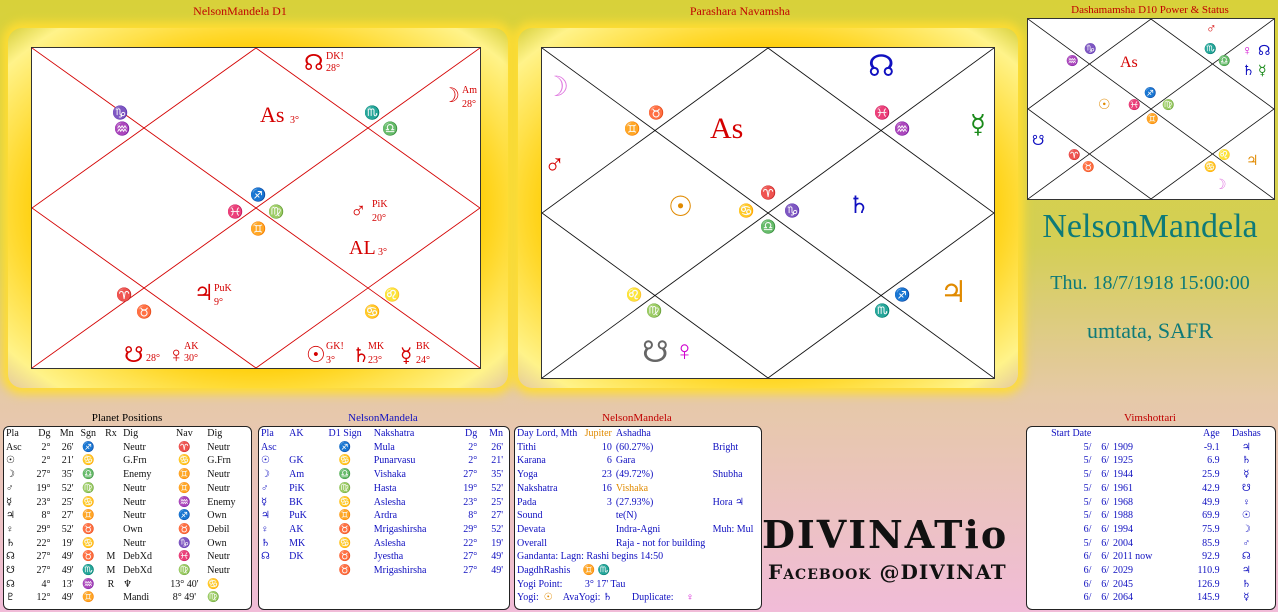 This screenshot has width=1278, height=612. What do you see at coordinates (10, 543) in the screenshot?
I see `table-cell: ♄` at bounding box center [10, 543].